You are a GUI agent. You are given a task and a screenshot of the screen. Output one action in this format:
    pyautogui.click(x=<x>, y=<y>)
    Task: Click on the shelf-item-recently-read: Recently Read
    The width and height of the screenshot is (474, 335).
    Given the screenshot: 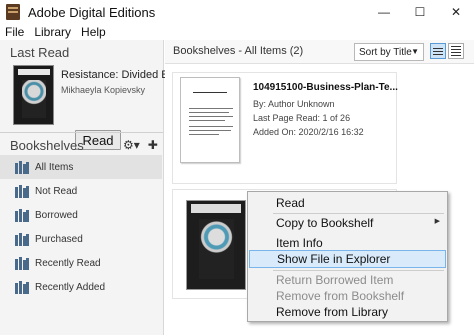 What is the action you would take?
    pyautogui.click(x=81, y=263)
    